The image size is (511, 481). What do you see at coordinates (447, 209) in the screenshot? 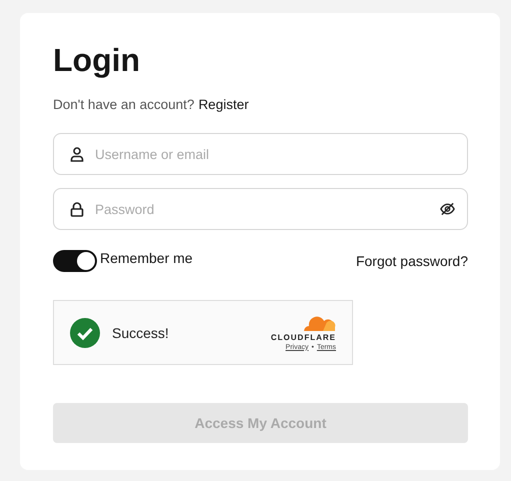
I see `eye-off-icon` at bounding box center [447, 209].